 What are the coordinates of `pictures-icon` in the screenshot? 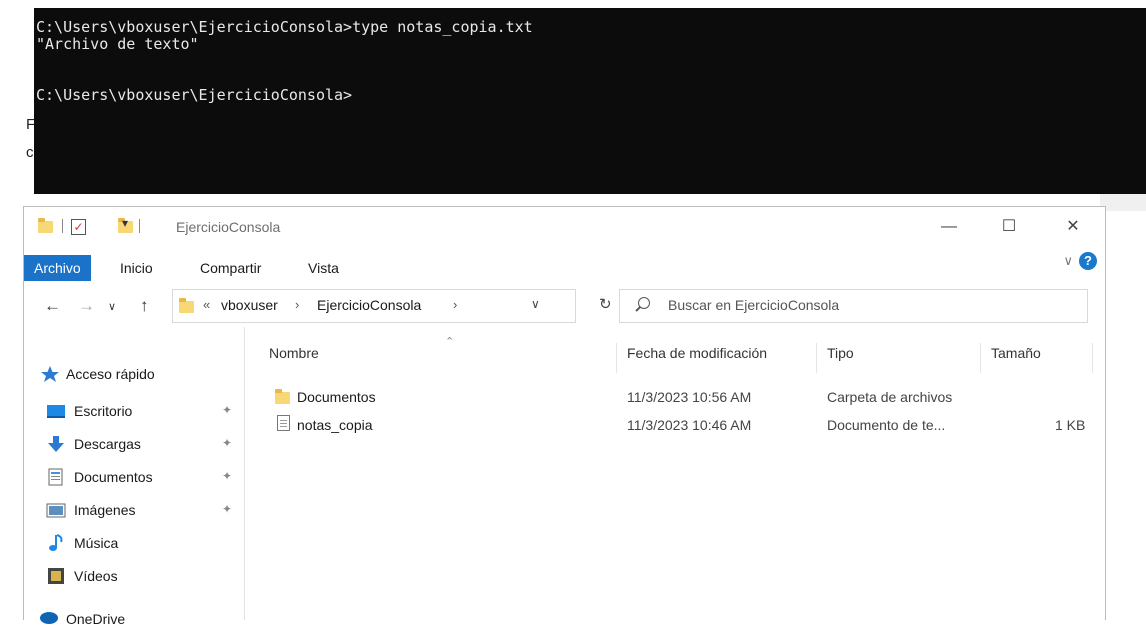 It's located at (56, 510).